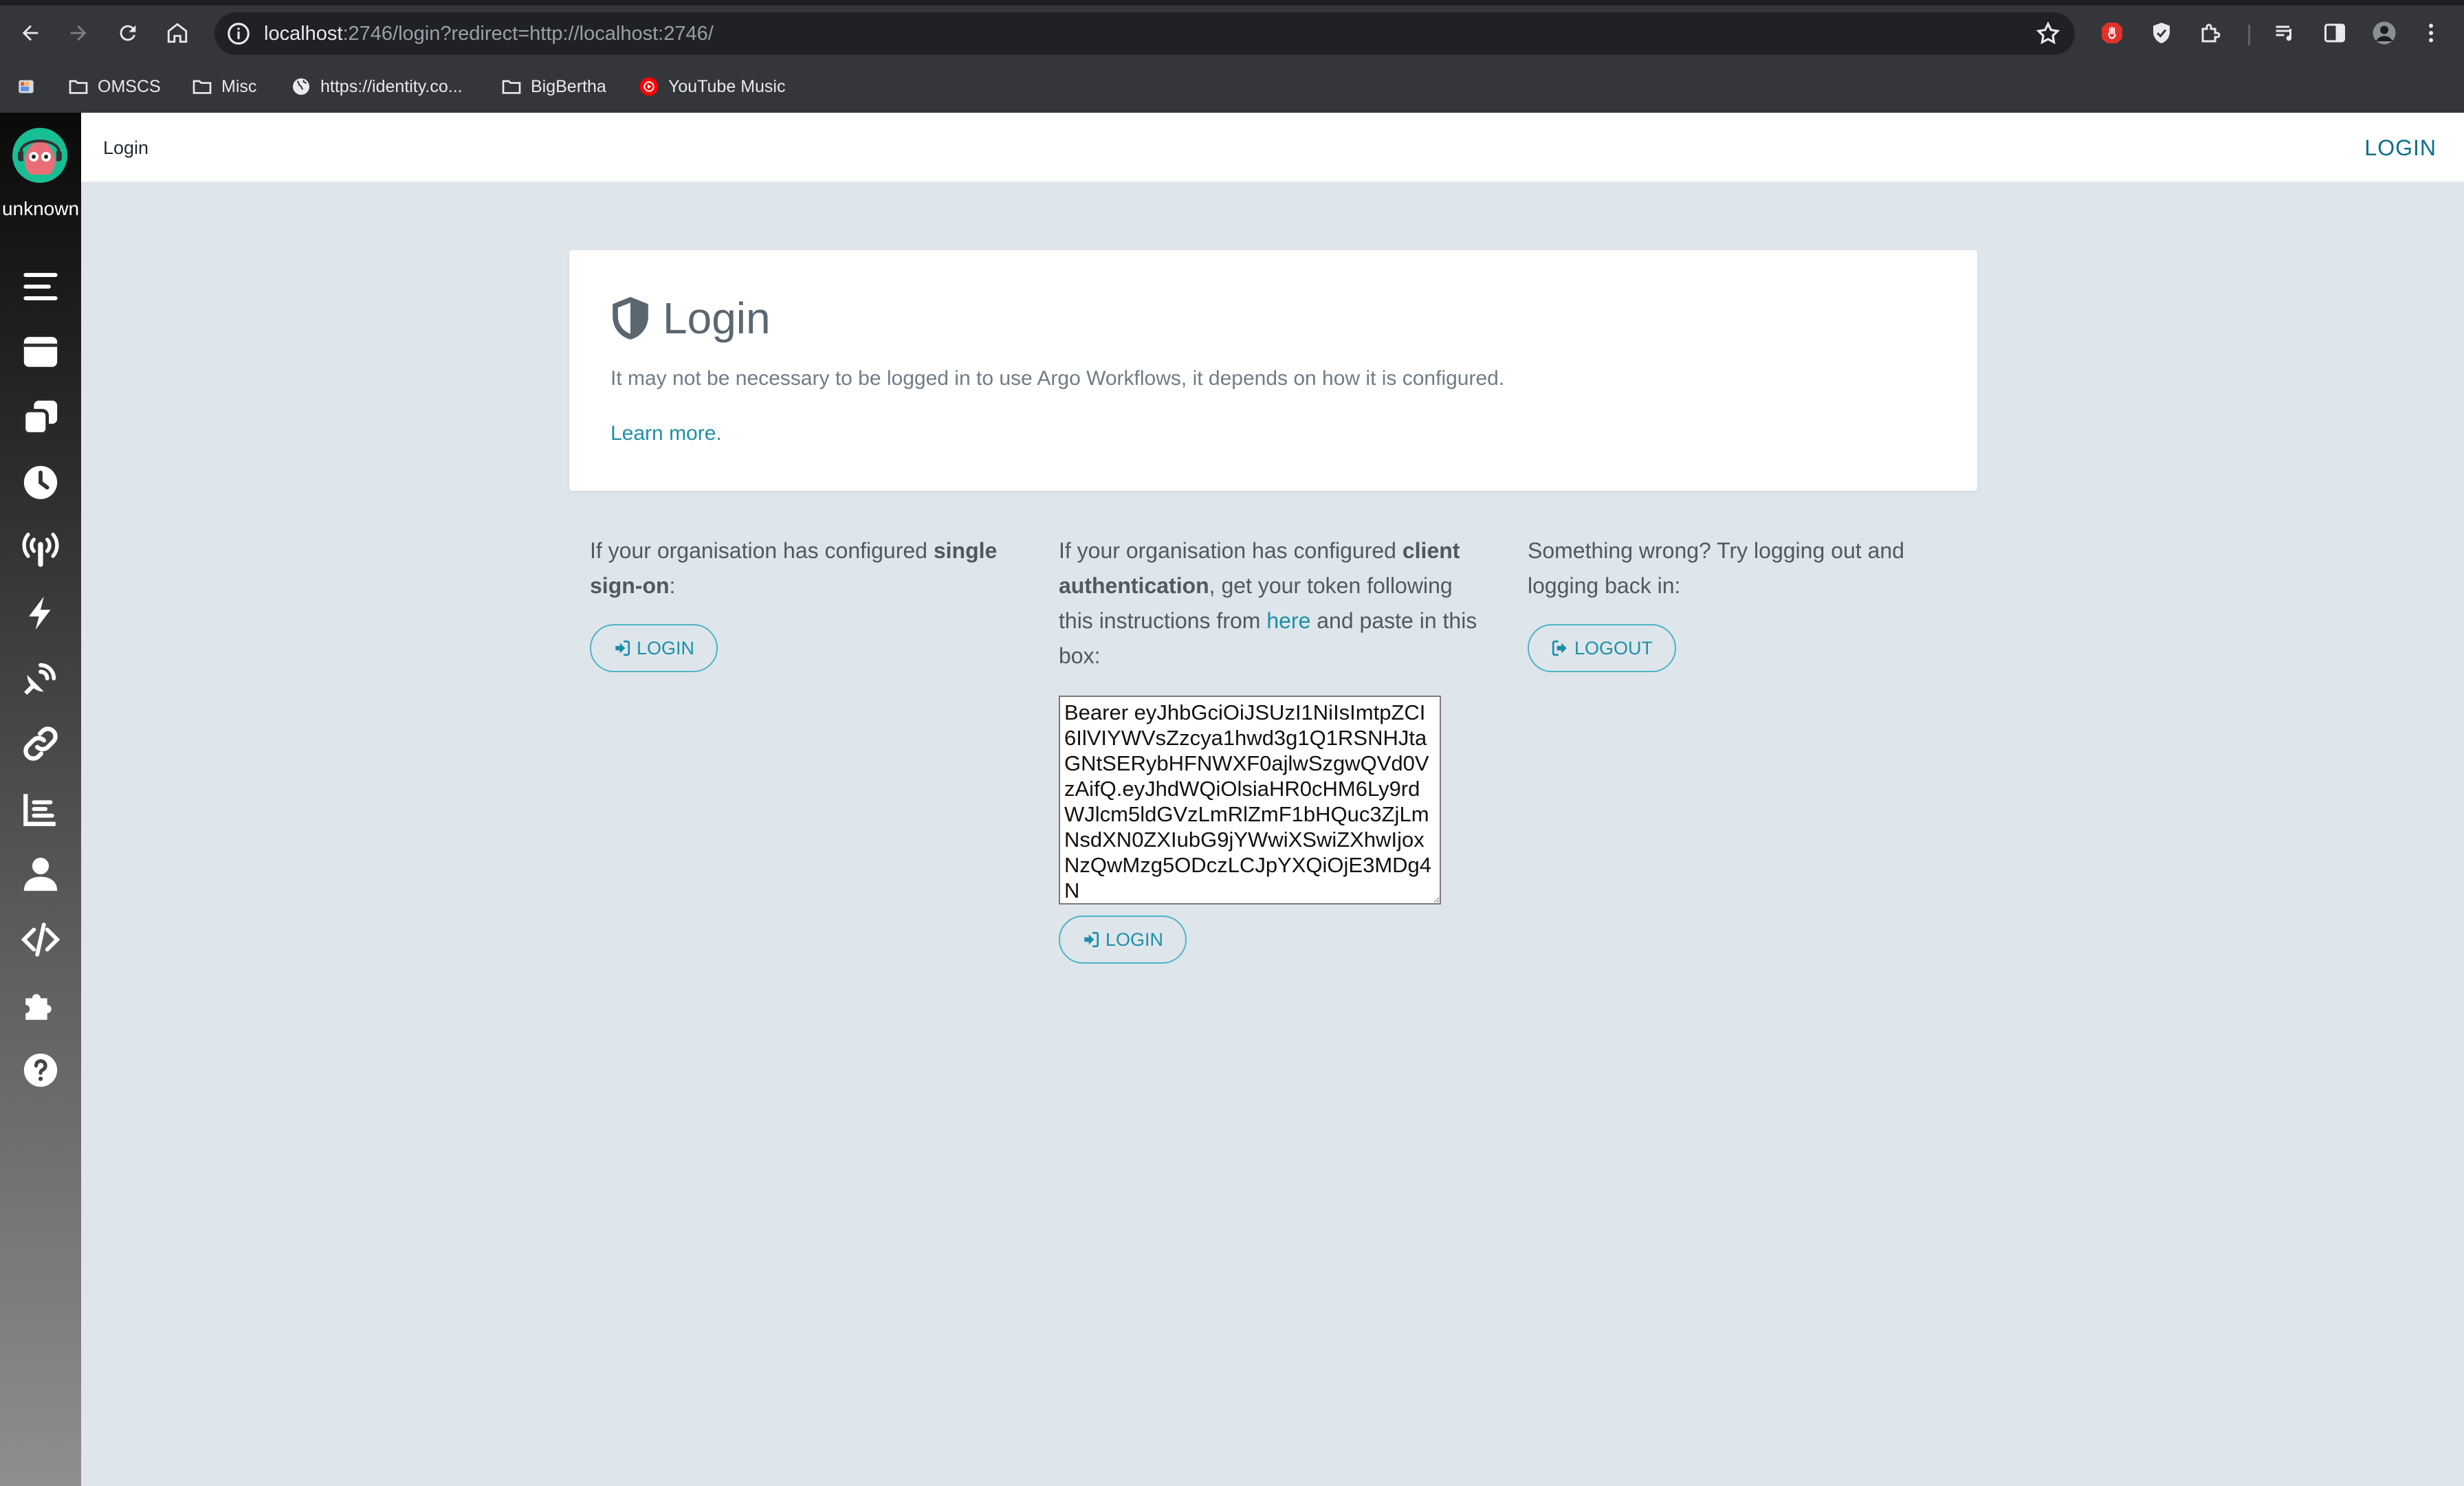 Image resolution: width=2464 pixels, height=1486 pixels. What do you see at coordinates (239, 34) in the screenshot?
I see `site-info-icon` at bounding box center [239, 34].